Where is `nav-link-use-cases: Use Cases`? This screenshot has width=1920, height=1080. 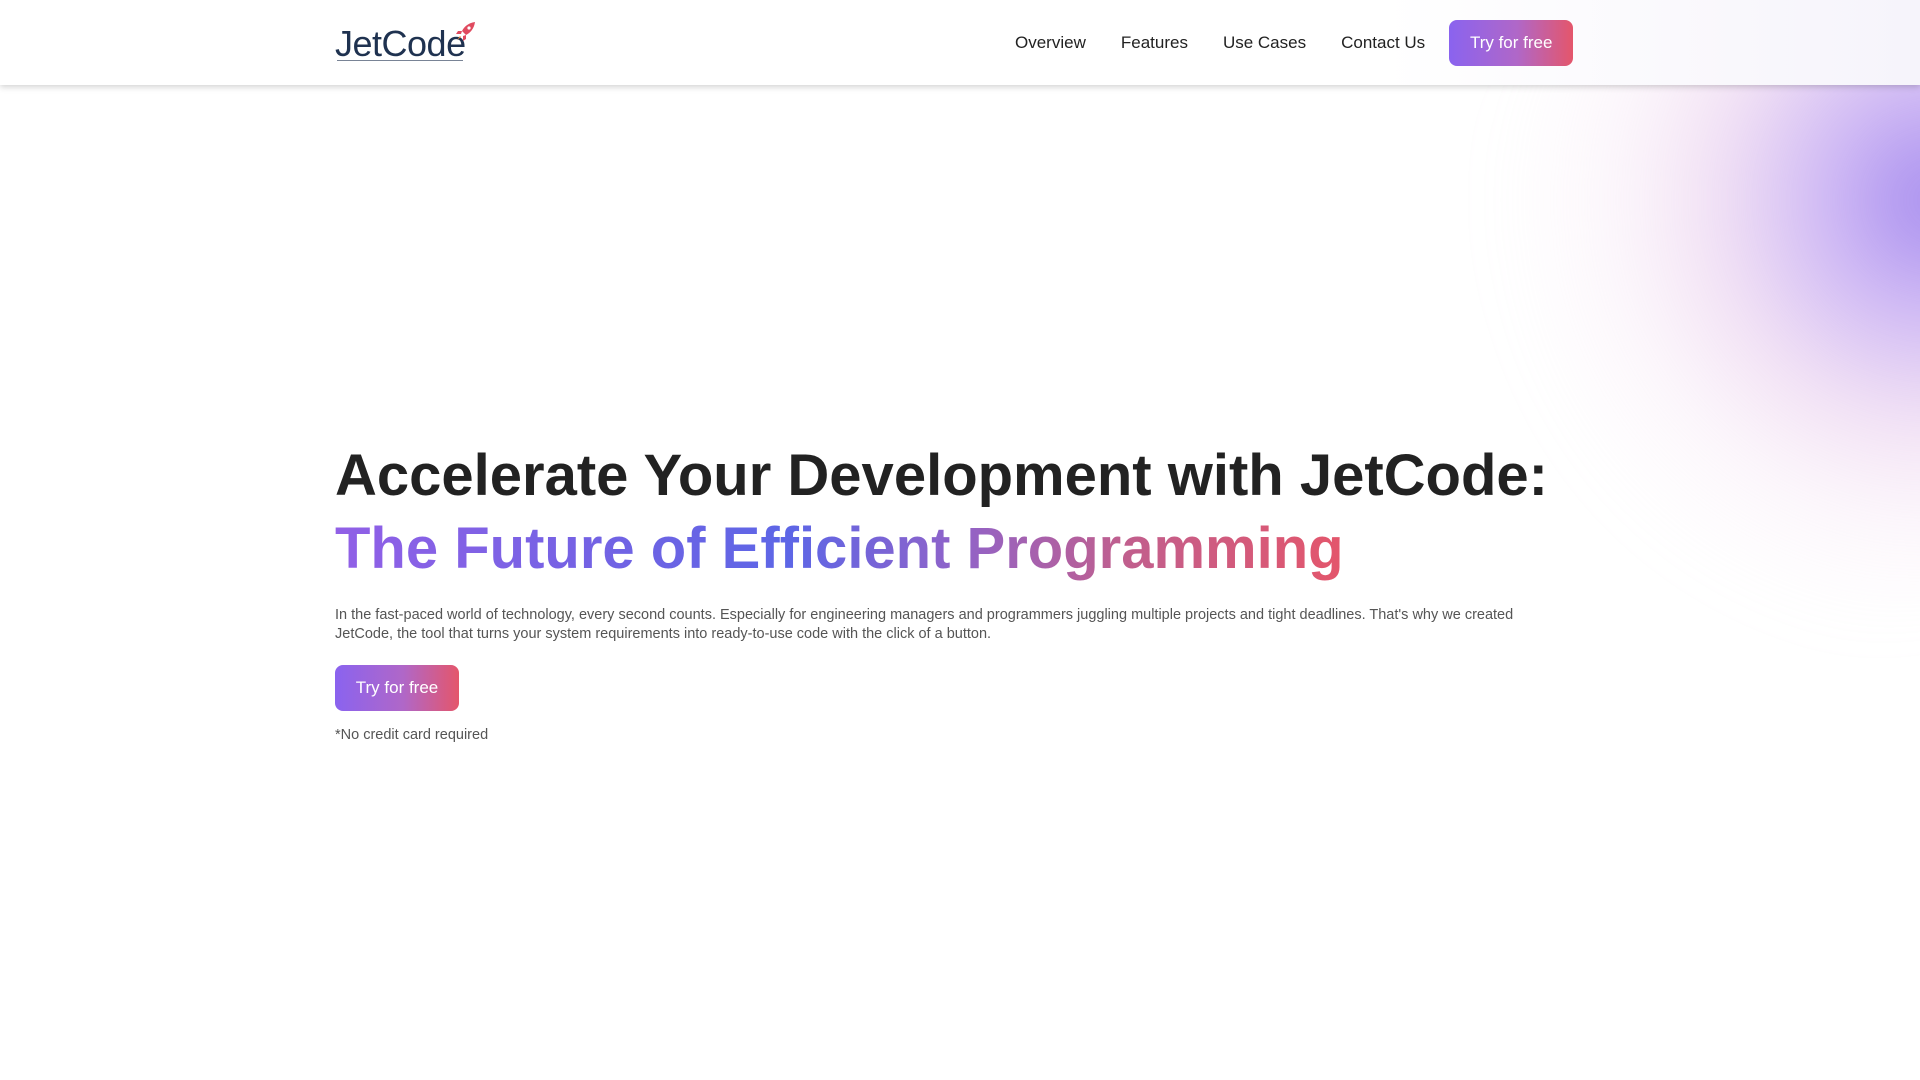
nav-link-use-cases: Use Cases is located at coordinates (1264, 43).